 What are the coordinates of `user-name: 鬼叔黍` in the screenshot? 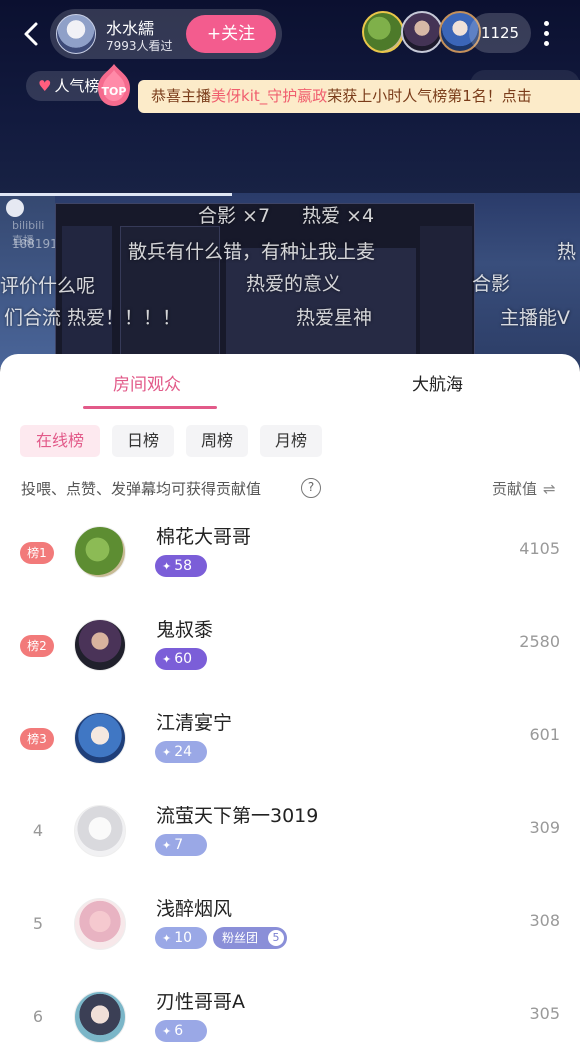 It's located at (185, 630).